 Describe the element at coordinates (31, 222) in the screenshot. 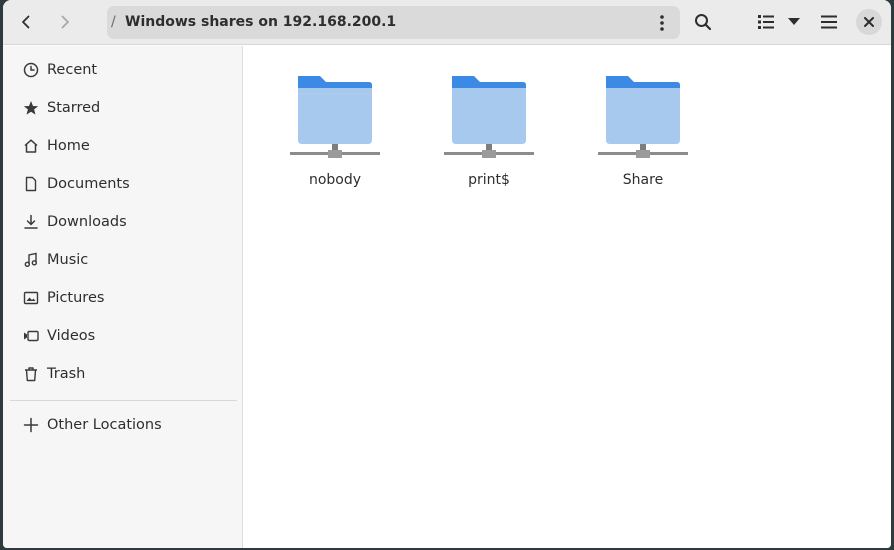

I see `download-icon` at that location.